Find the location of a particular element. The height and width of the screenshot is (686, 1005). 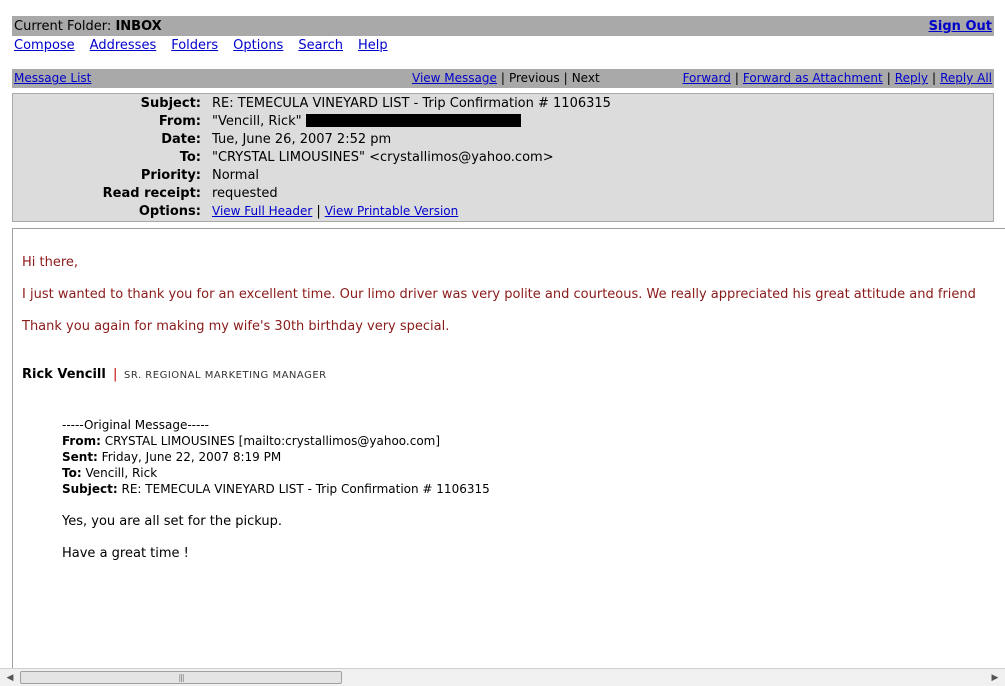

reply-link: Reply is located at coordinates (911, 78).